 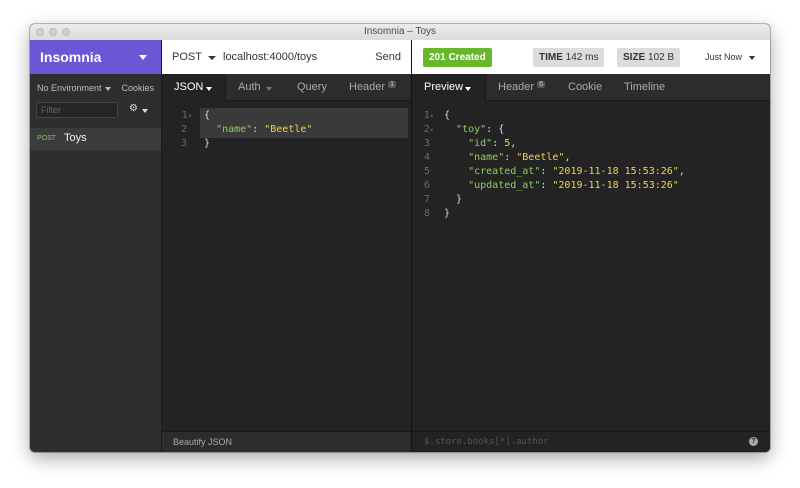 What do you see at coordinates (486, 442) in the screenshot?
I see `response-filter-input: $.store.books[*].author` at bounding box center [486, 442].